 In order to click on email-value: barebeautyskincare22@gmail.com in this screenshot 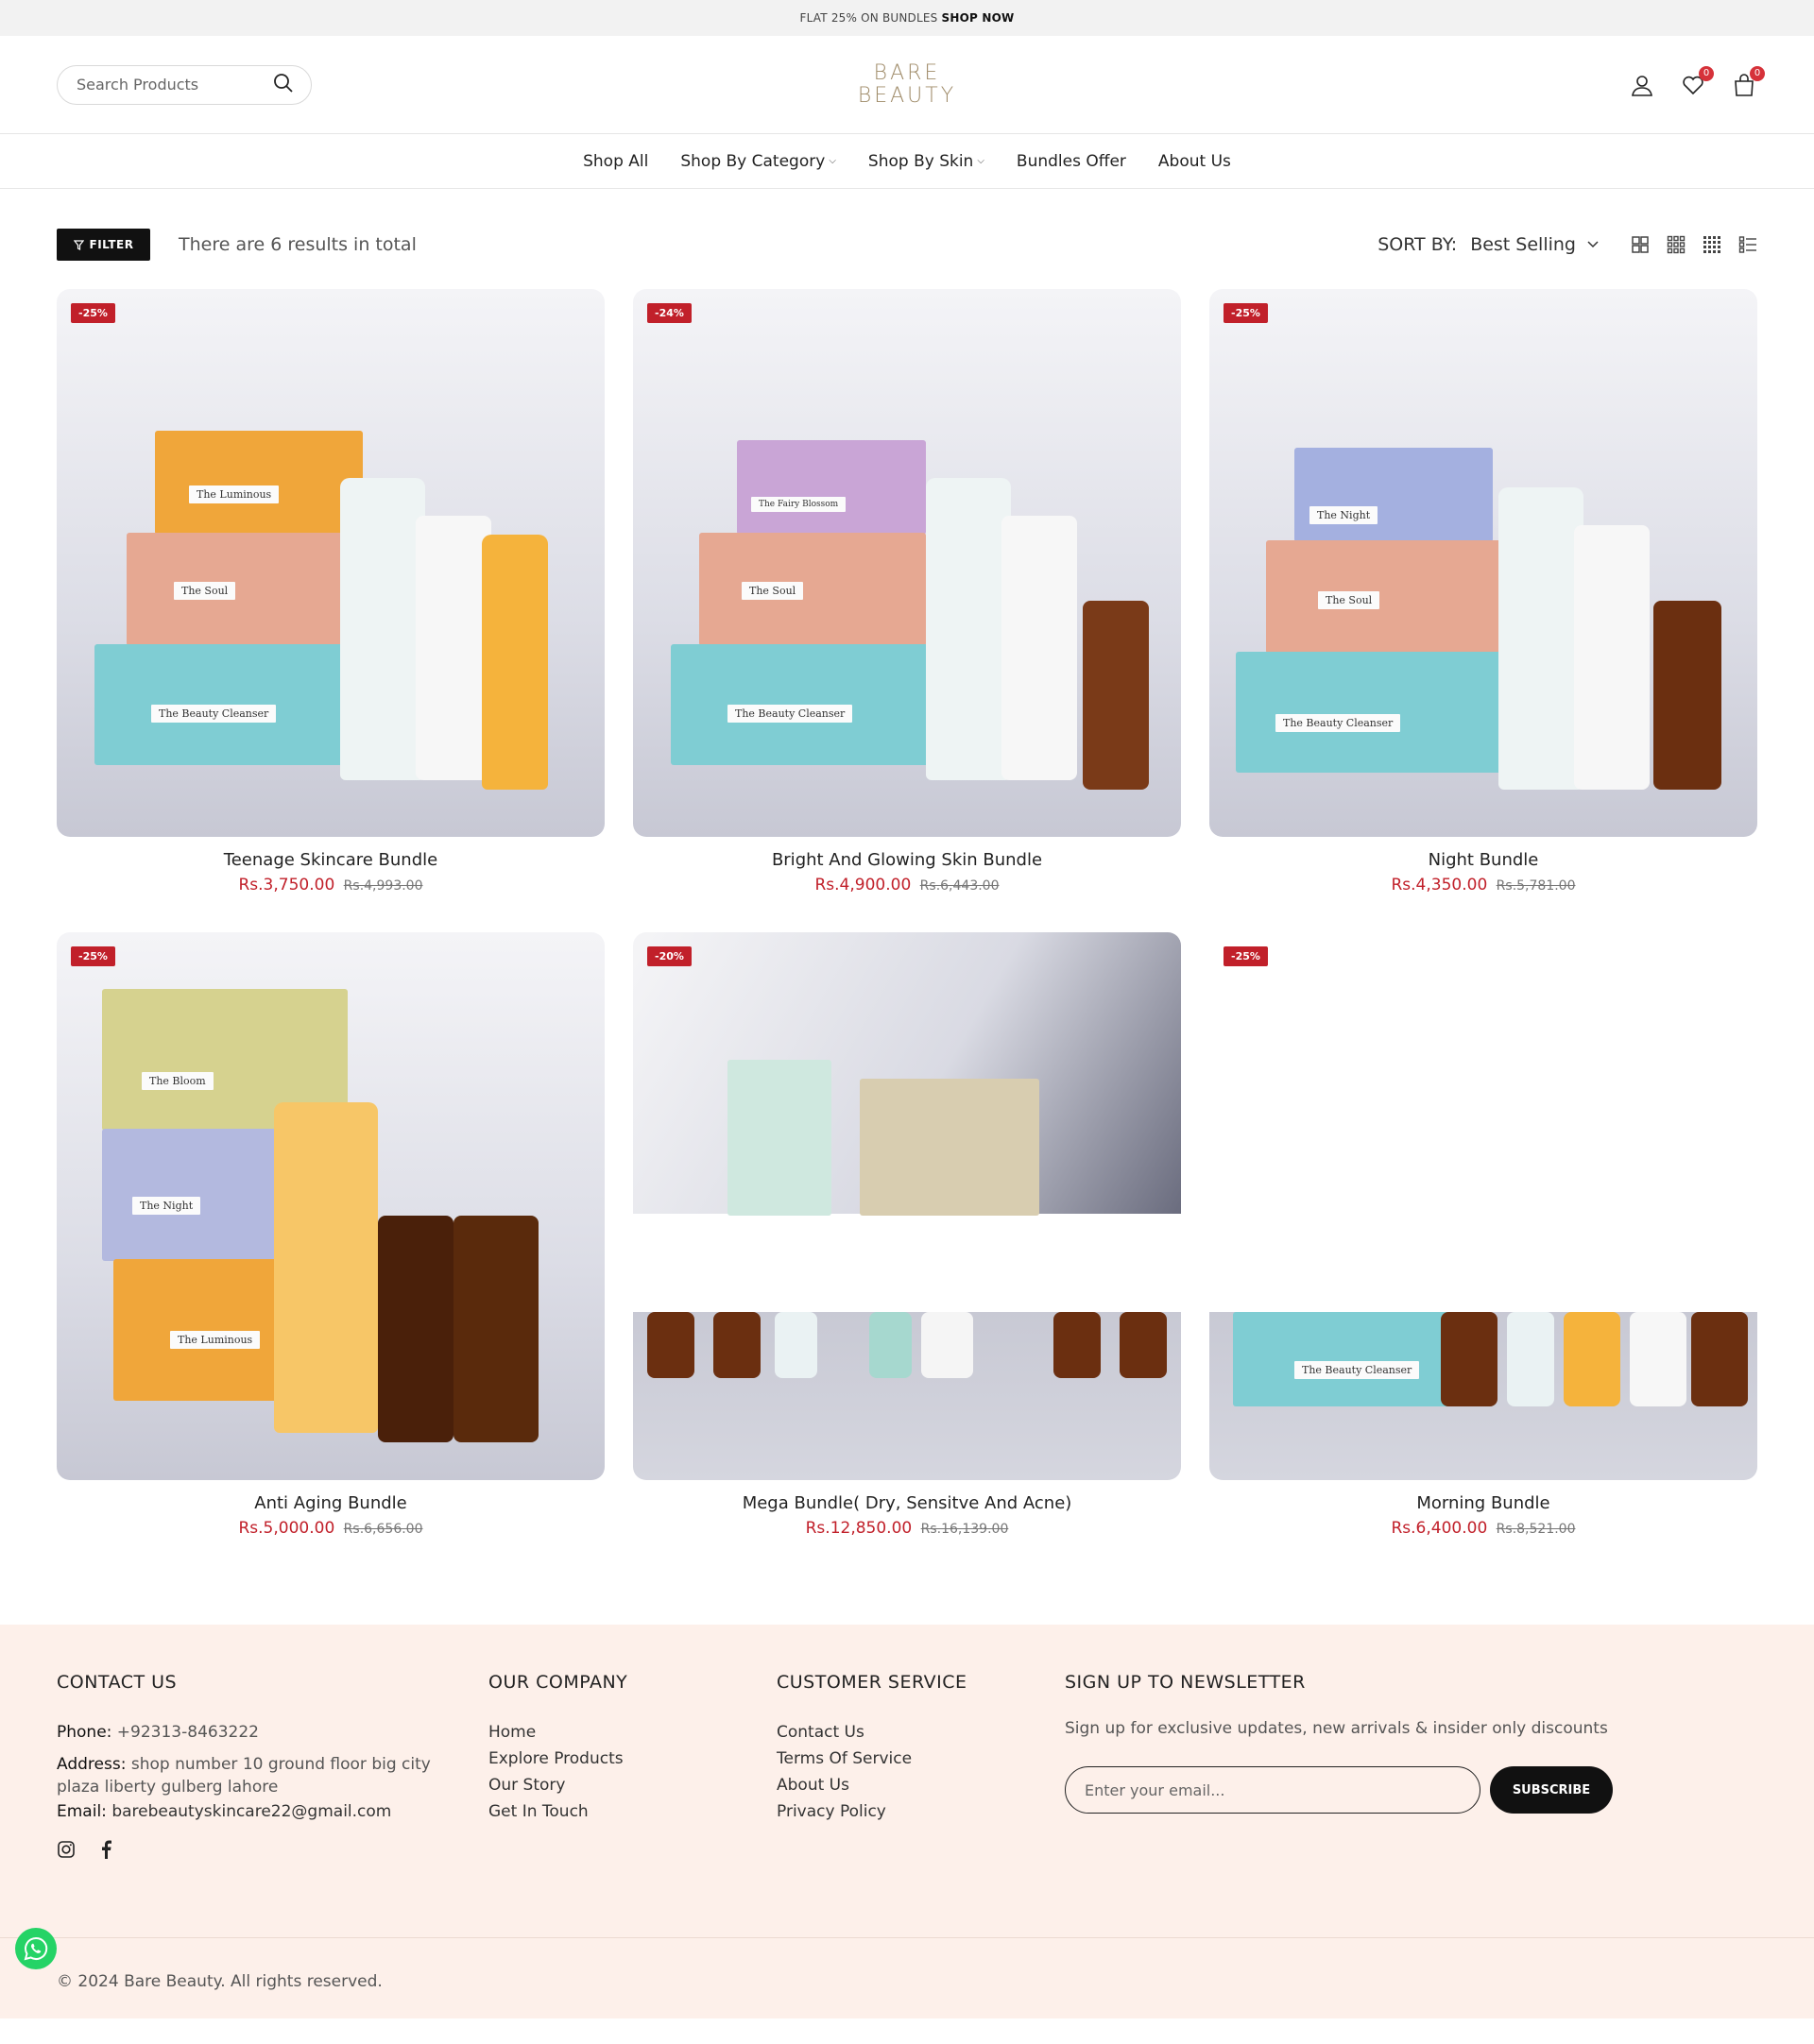, I will do `click(251, 1811)`.